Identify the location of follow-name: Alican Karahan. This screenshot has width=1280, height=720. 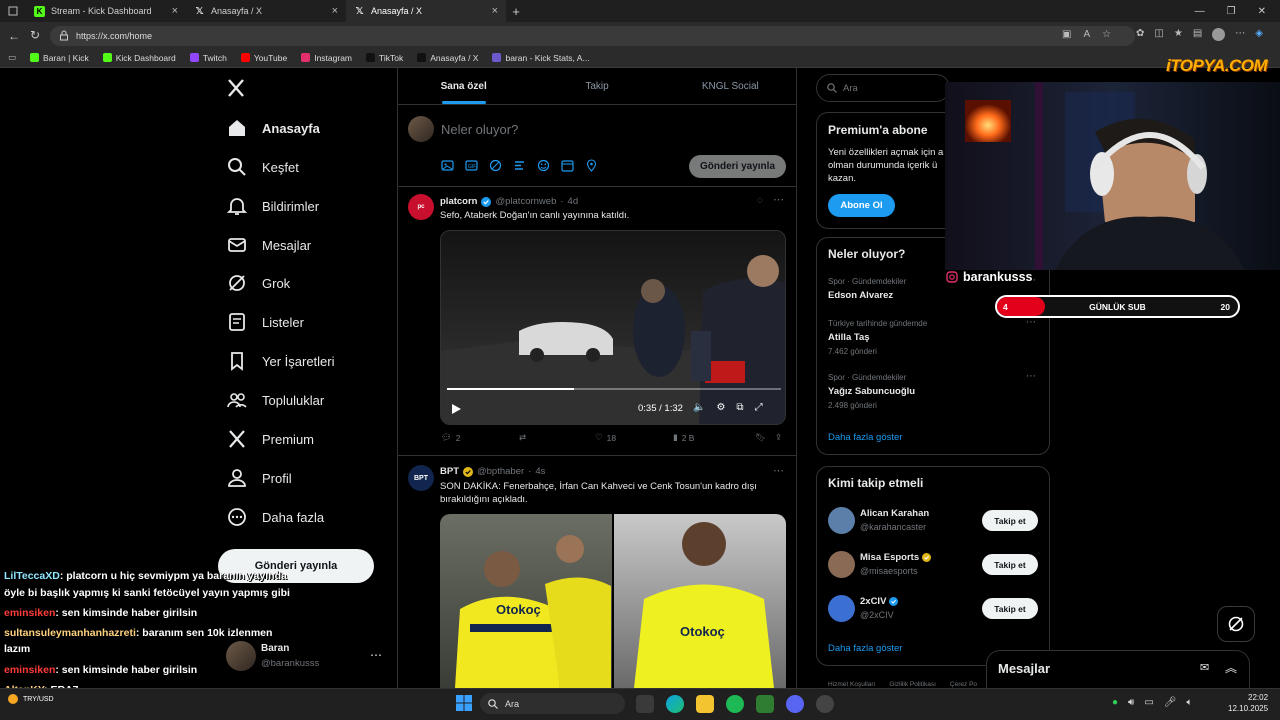
(894, 513).